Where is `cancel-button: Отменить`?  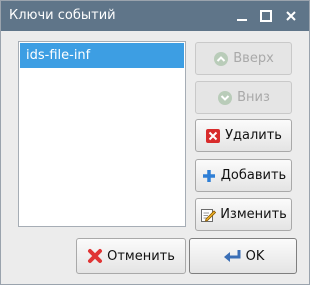
cancel-button: Отменить is located at coordinates (131, 256).